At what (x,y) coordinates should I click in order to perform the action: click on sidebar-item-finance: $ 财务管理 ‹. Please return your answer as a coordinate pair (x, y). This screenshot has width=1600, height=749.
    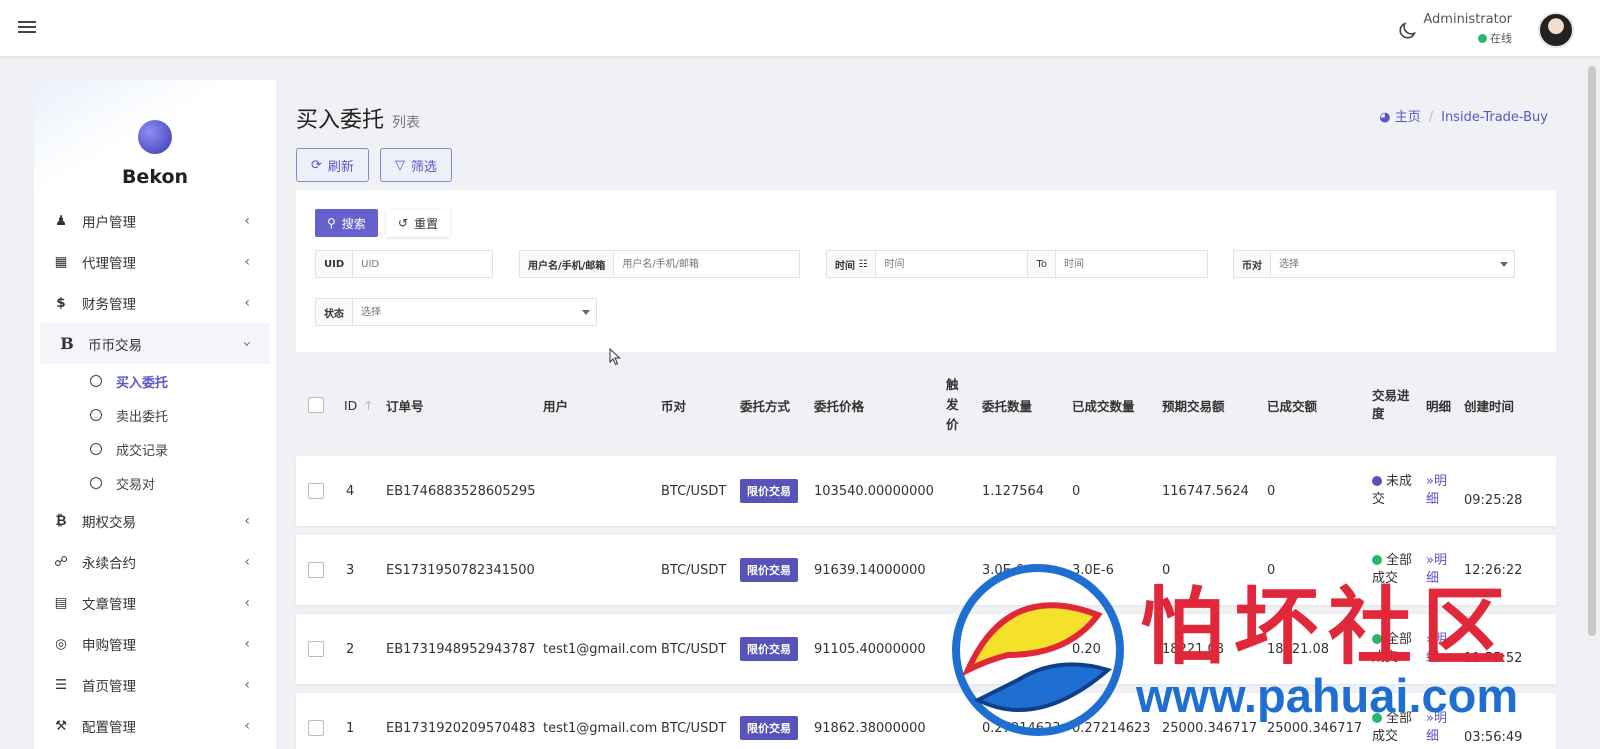
    Looking at the image, I should click on (155, 302).